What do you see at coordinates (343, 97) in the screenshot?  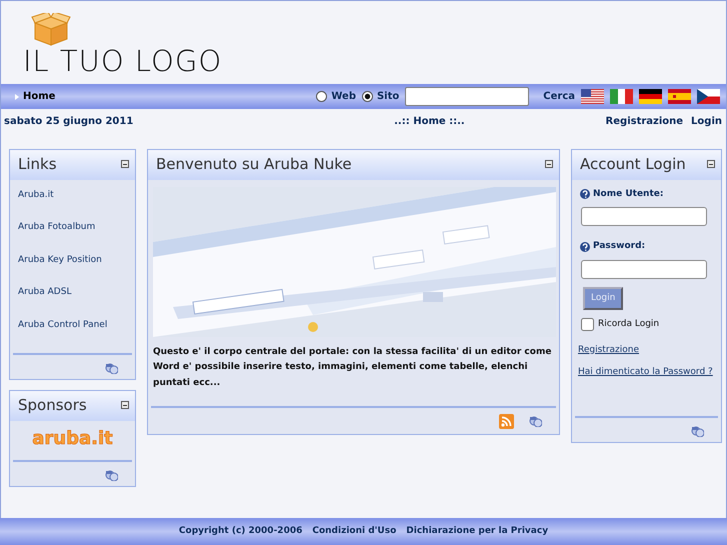 I see `radio-label: Web` at bounding box center [343, 97].